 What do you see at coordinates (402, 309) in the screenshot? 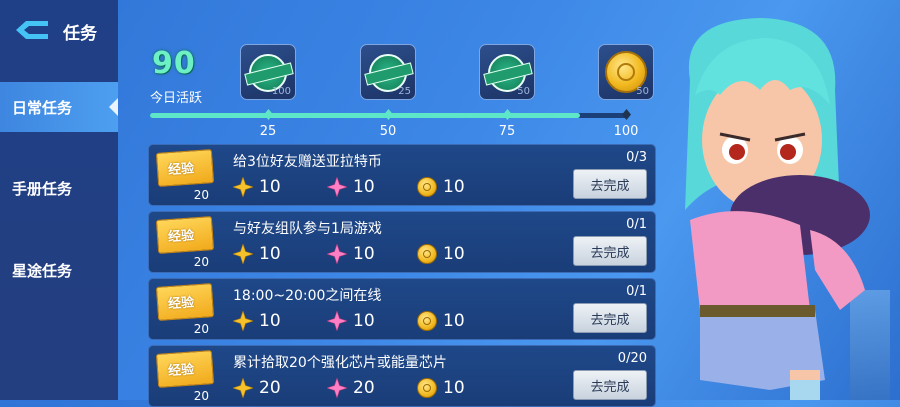
I see `task-card: 经验 20 18:00~20:00之间在线 0/1 10 10 10 去完成` at bounding box center [402, 309].